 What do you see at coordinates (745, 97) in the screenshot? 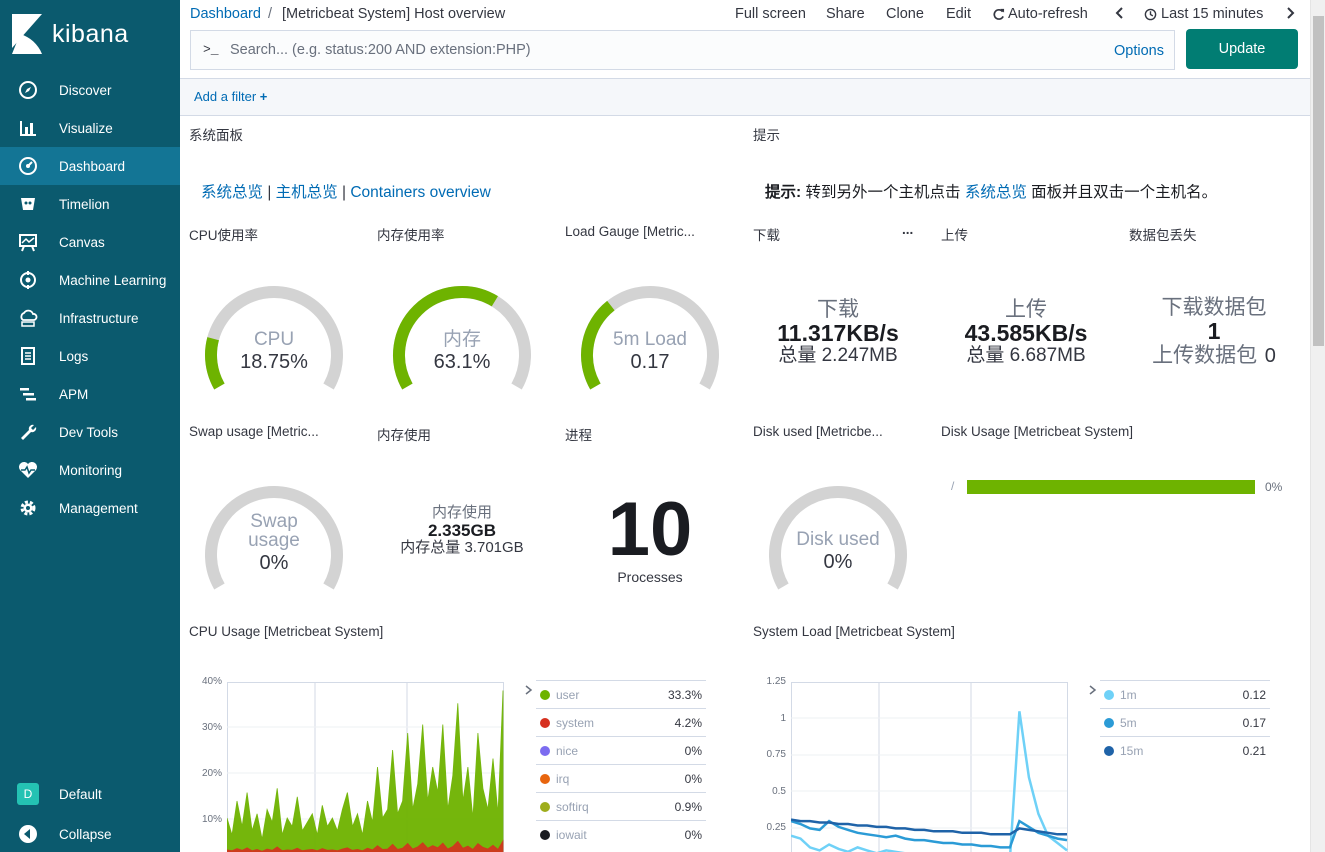
I see `filter-bar: Add a filter +` at bounding box center [745, 97].